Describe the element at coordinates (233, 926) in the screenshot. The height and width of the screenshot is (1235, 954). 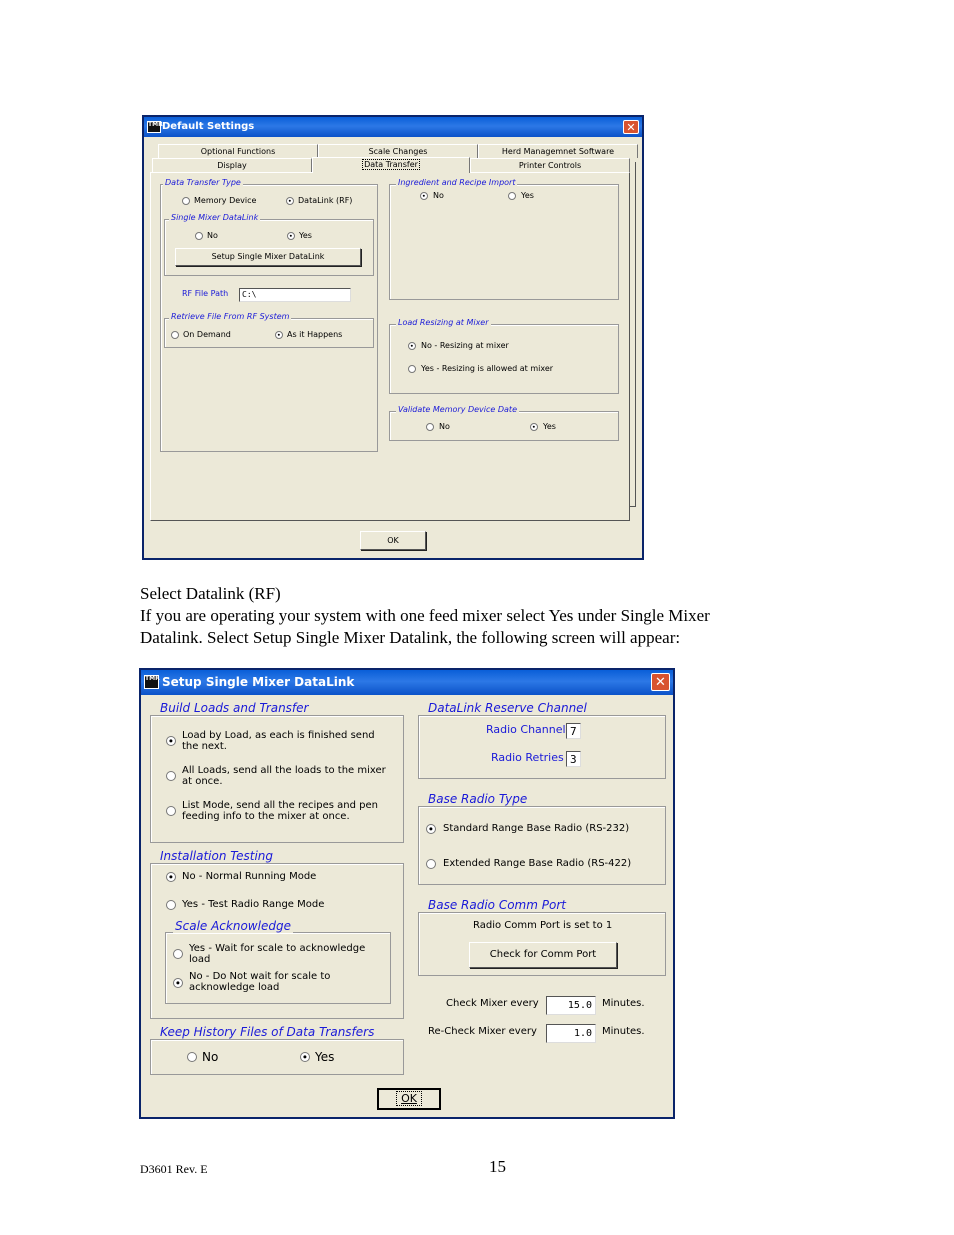
I see `scale-acknowledge-title: Scale Acknowledge` at that location.